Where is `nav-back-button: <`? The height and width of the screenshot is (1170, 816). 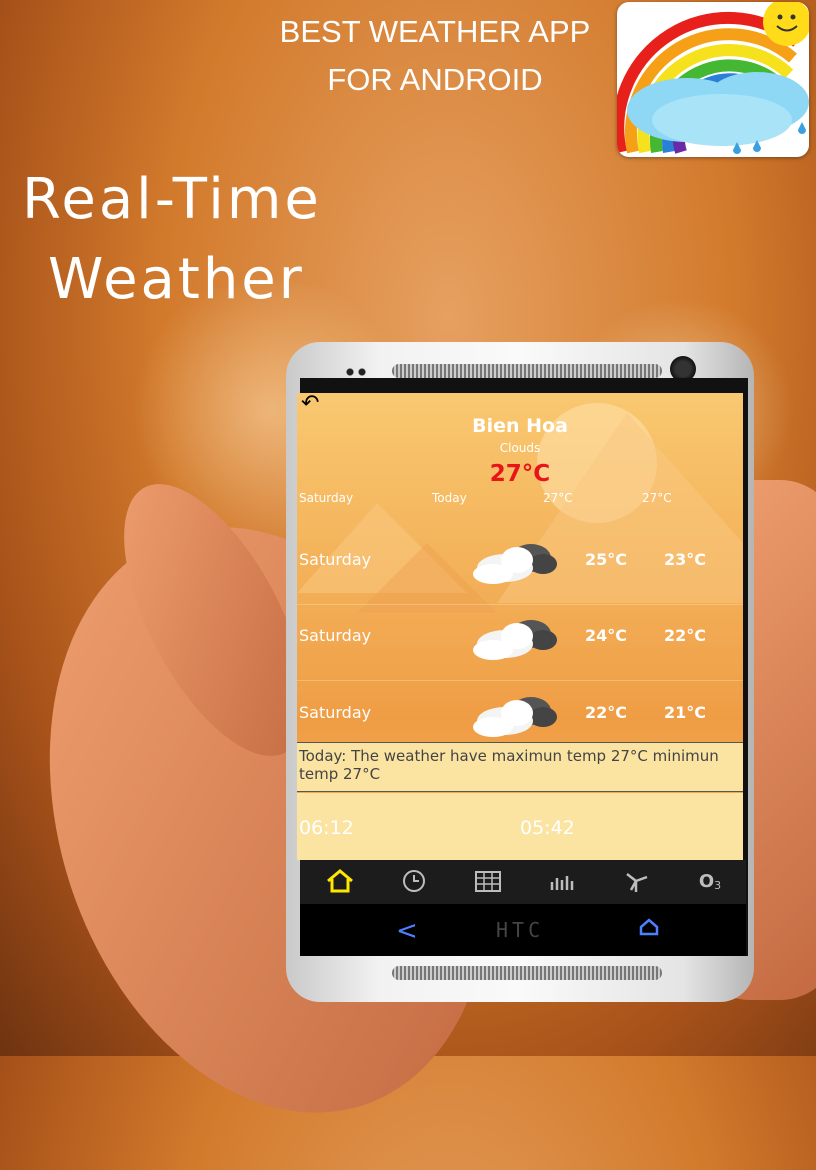
nav-back-button: < is located at coordinates (407, 931).